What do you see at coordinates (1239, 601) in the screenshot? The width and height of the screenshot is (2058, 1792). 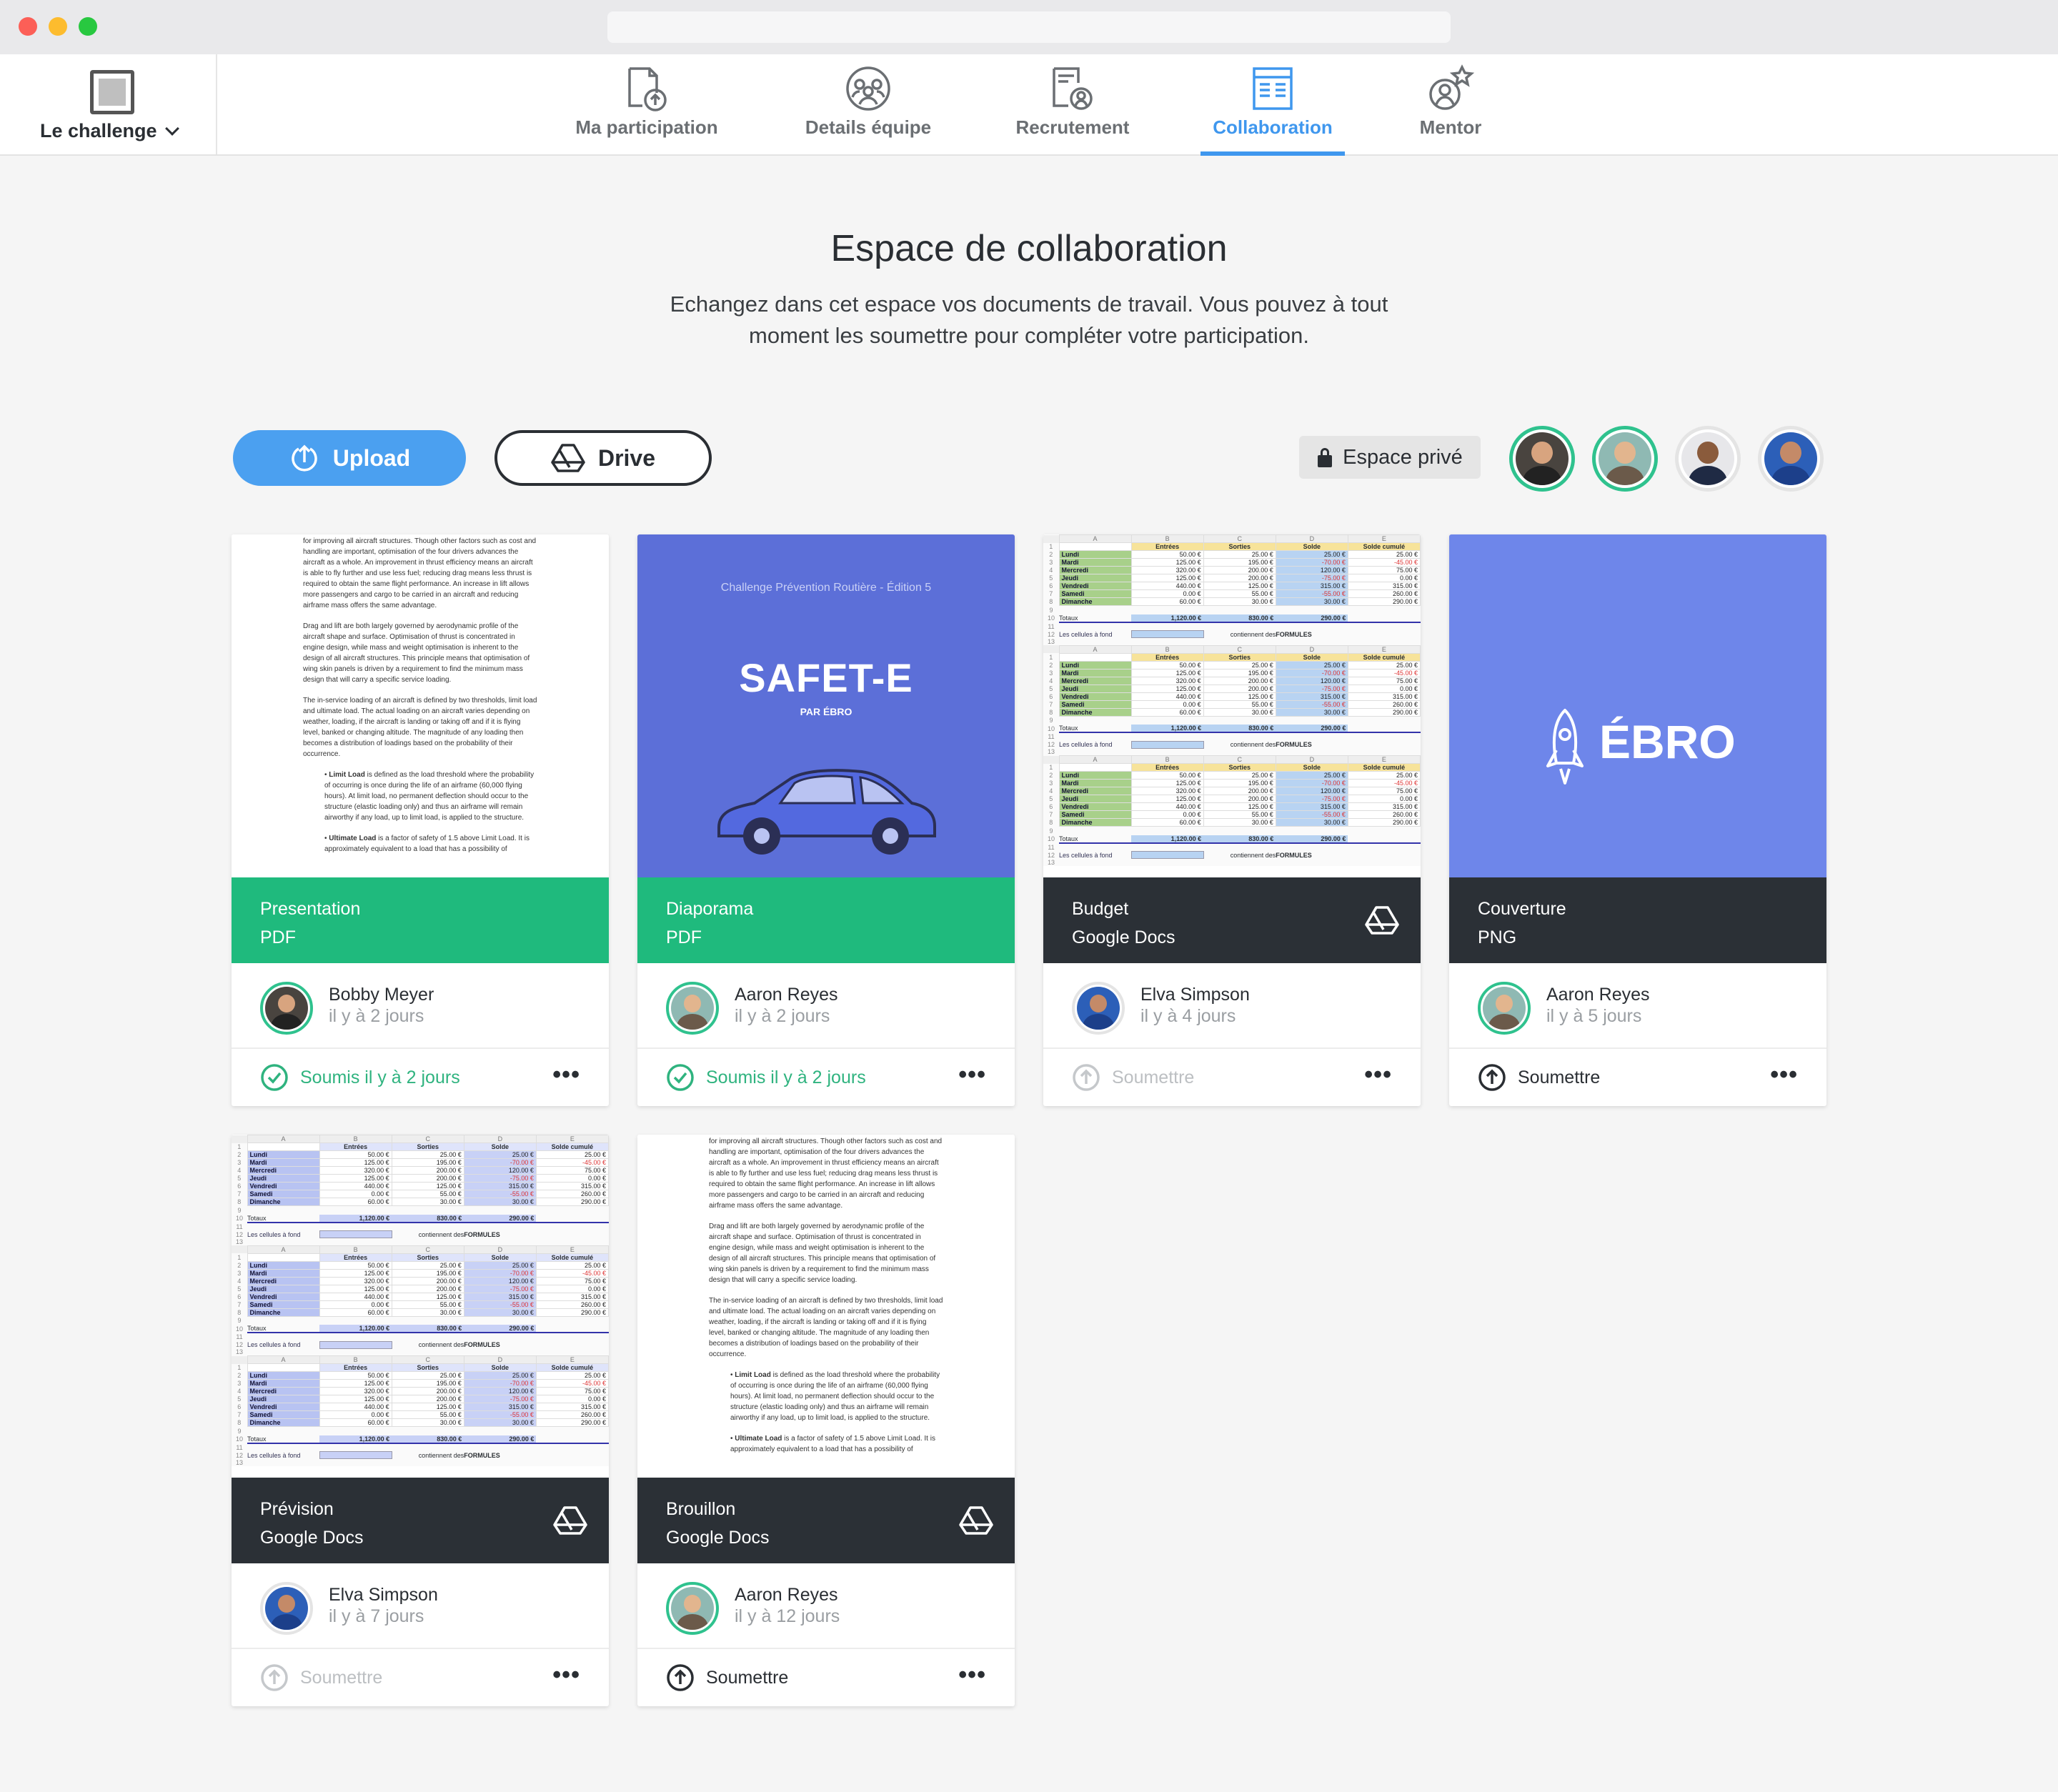 I see `table-cell: 30.00 €` at bounding box center [1239, 601].